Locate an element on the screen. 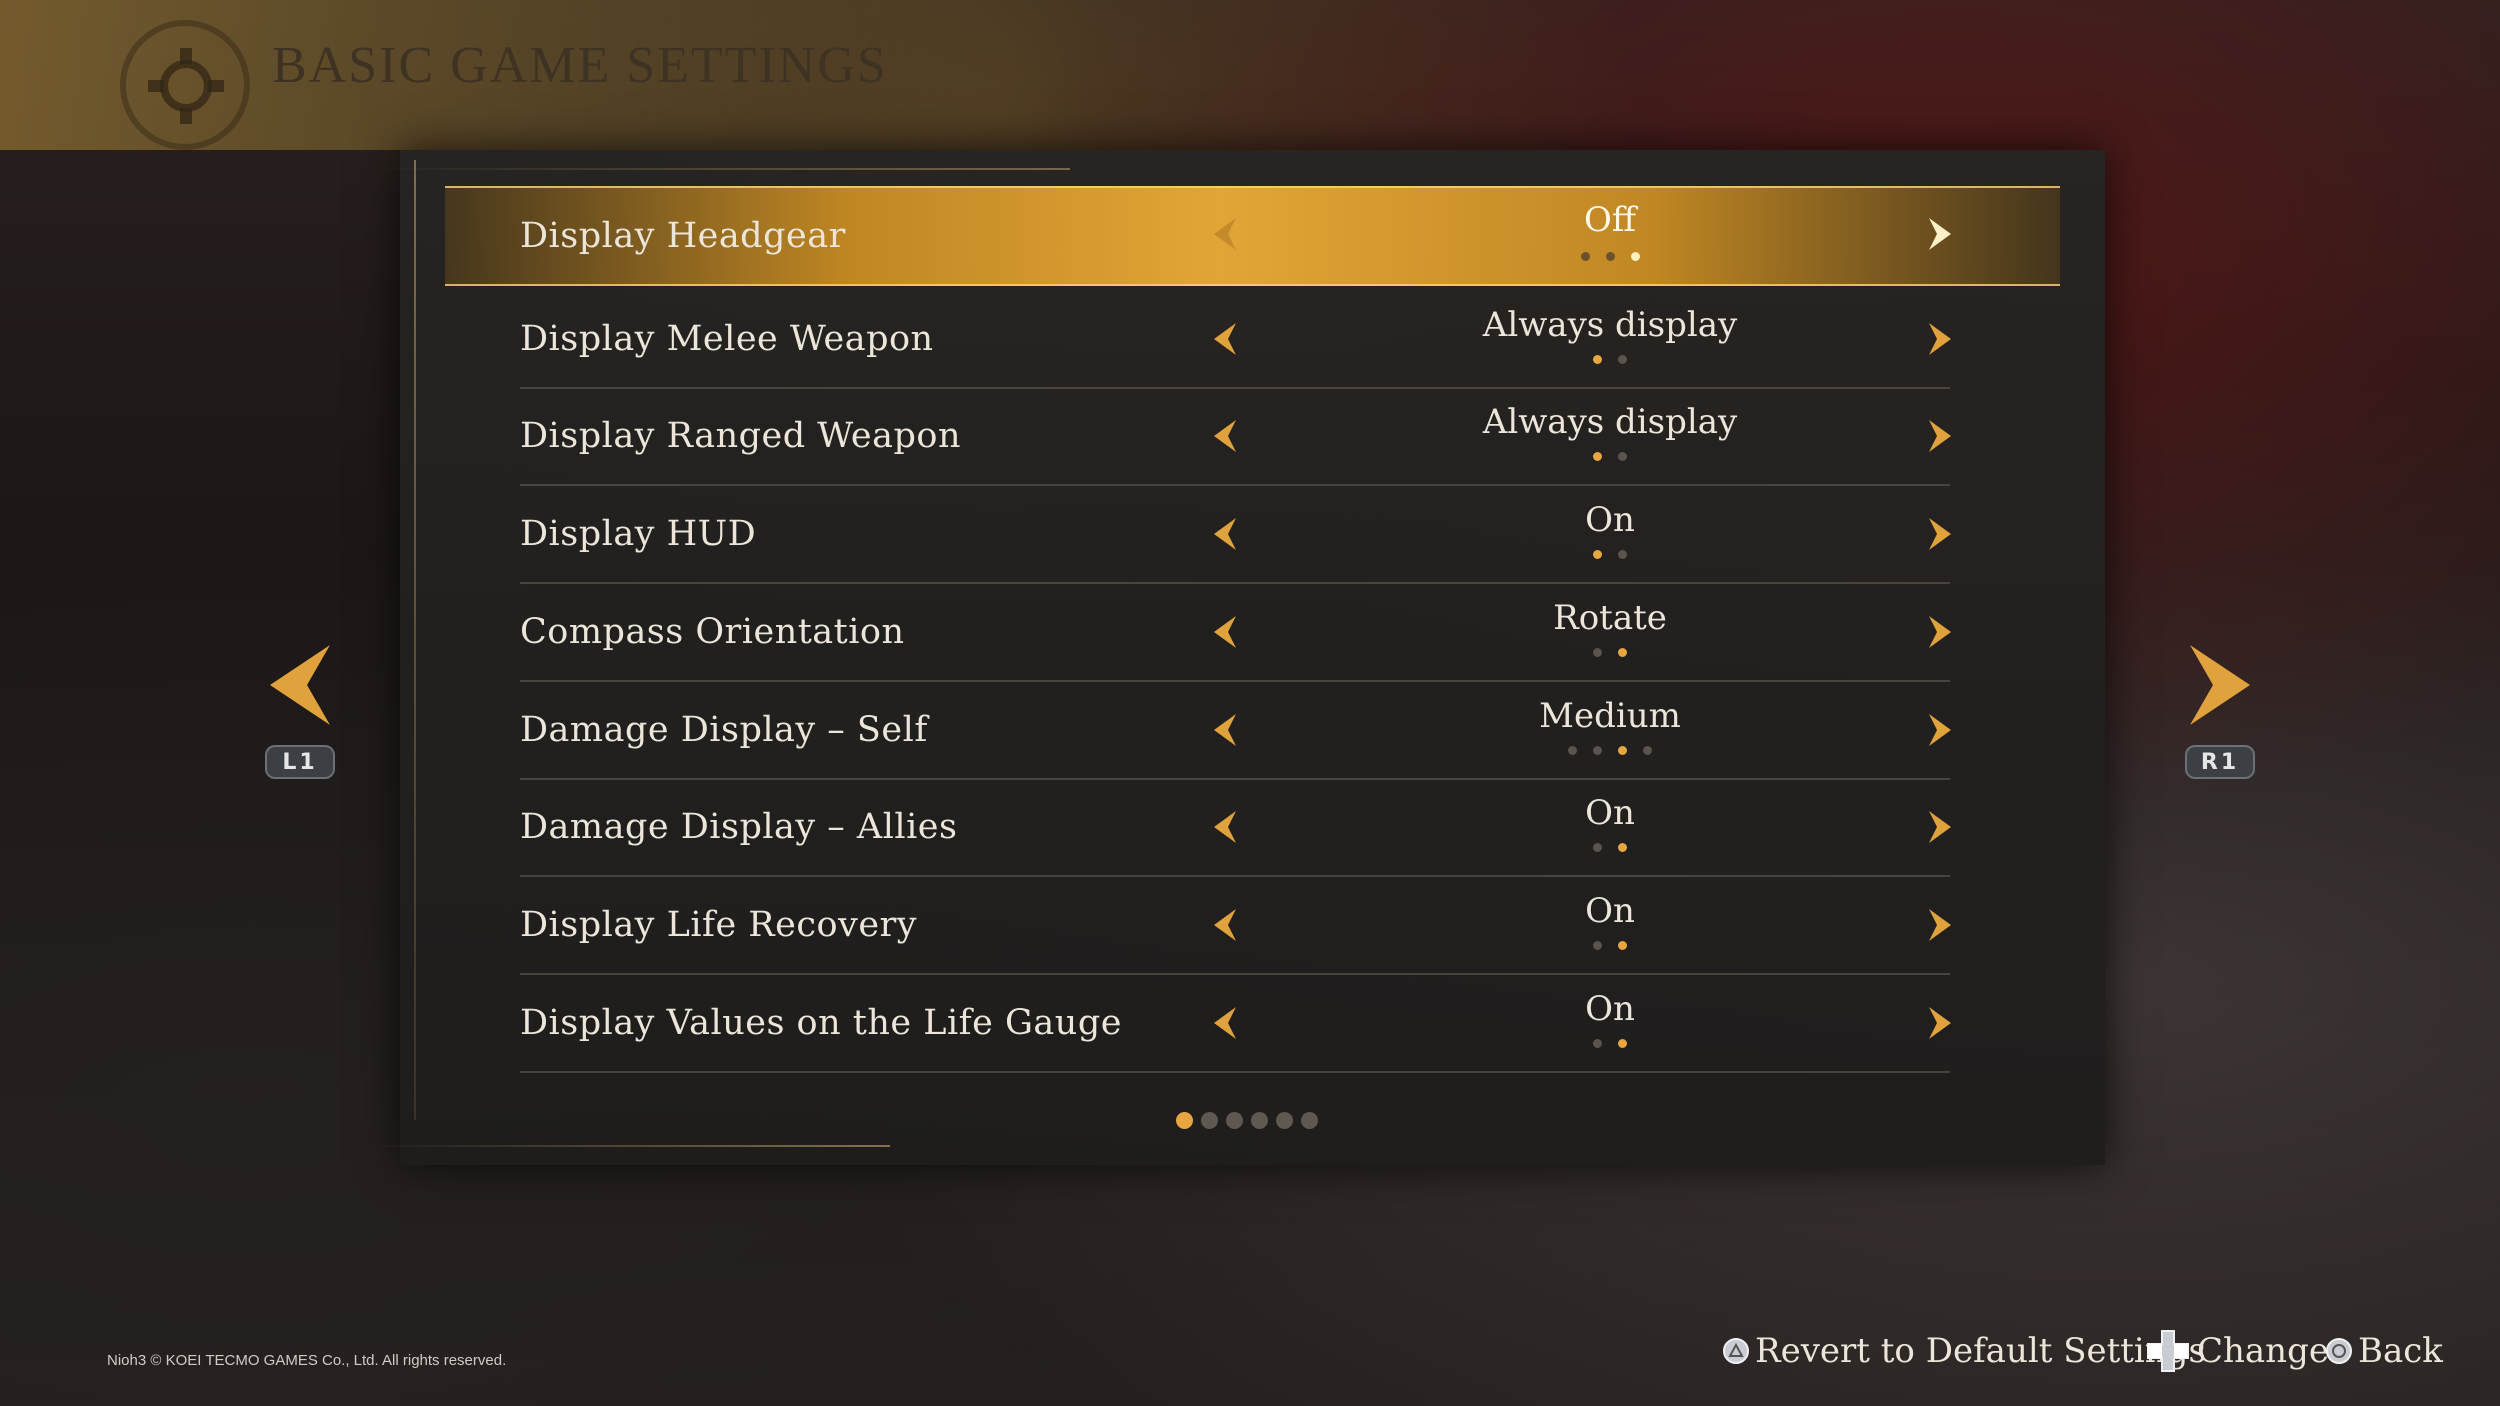 This screenshot has height=1406, width=2500. revert-label: Revert to Default Settings is located at coordinates (1980, 1351).